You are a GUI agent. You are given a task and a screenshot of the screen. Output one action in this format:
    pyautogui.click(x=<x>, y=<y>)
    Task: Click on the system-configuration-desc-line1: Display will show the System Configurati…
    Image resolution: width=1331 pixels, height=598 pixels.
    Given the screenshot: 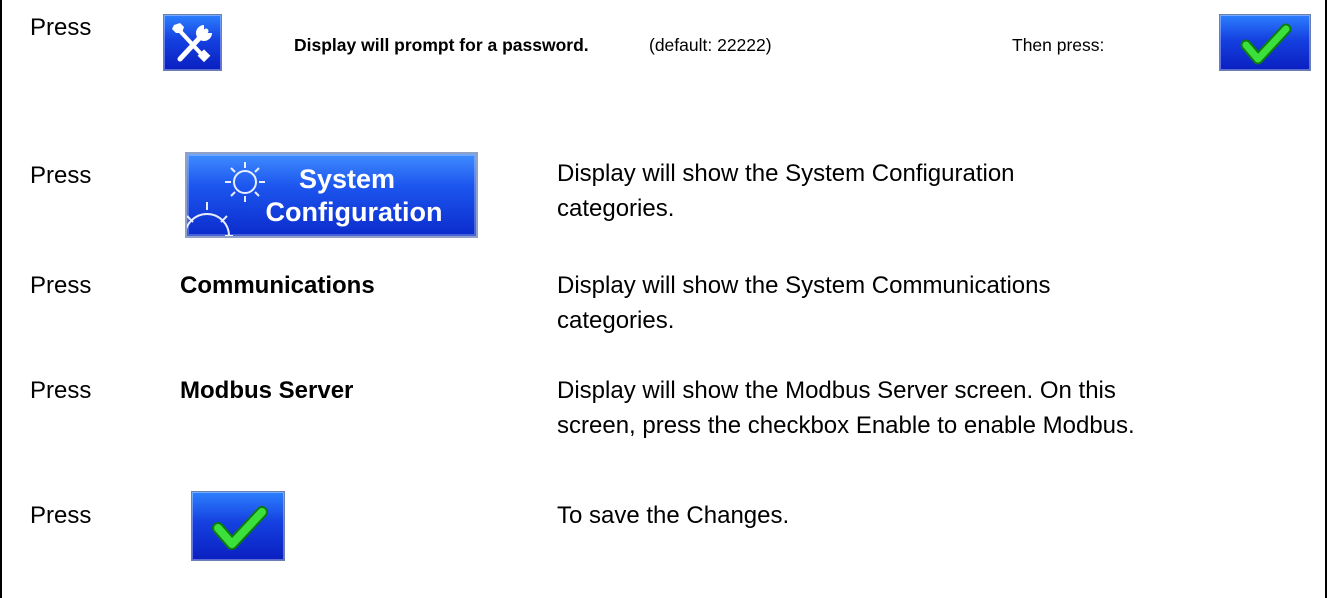 What is the action you would take?
    pyautogui.click(x=786, y=173)
    